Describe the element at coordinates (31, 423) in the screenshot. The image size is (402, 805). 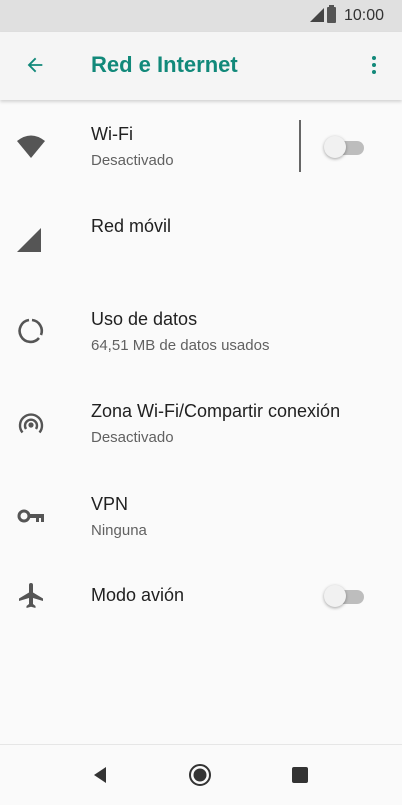
I see `hotspot-icon` at that location.